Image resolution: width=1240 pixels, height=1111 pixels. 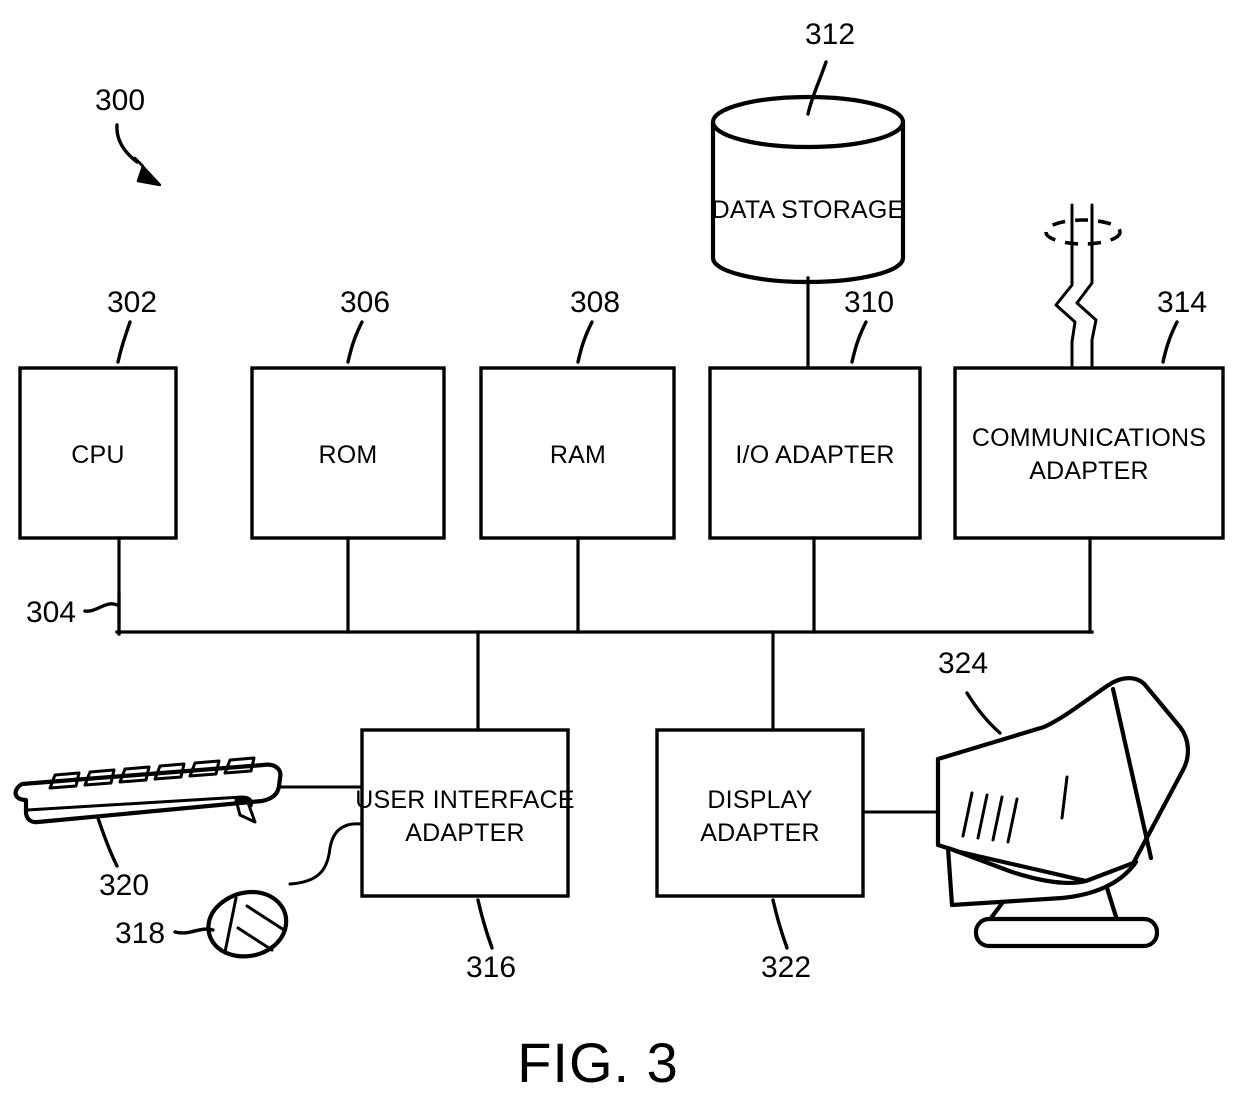 What do you see at coordinates (1112, 904) in the screenshot?
I see `monitor-strut-right` at bounding box center [1112, 904].